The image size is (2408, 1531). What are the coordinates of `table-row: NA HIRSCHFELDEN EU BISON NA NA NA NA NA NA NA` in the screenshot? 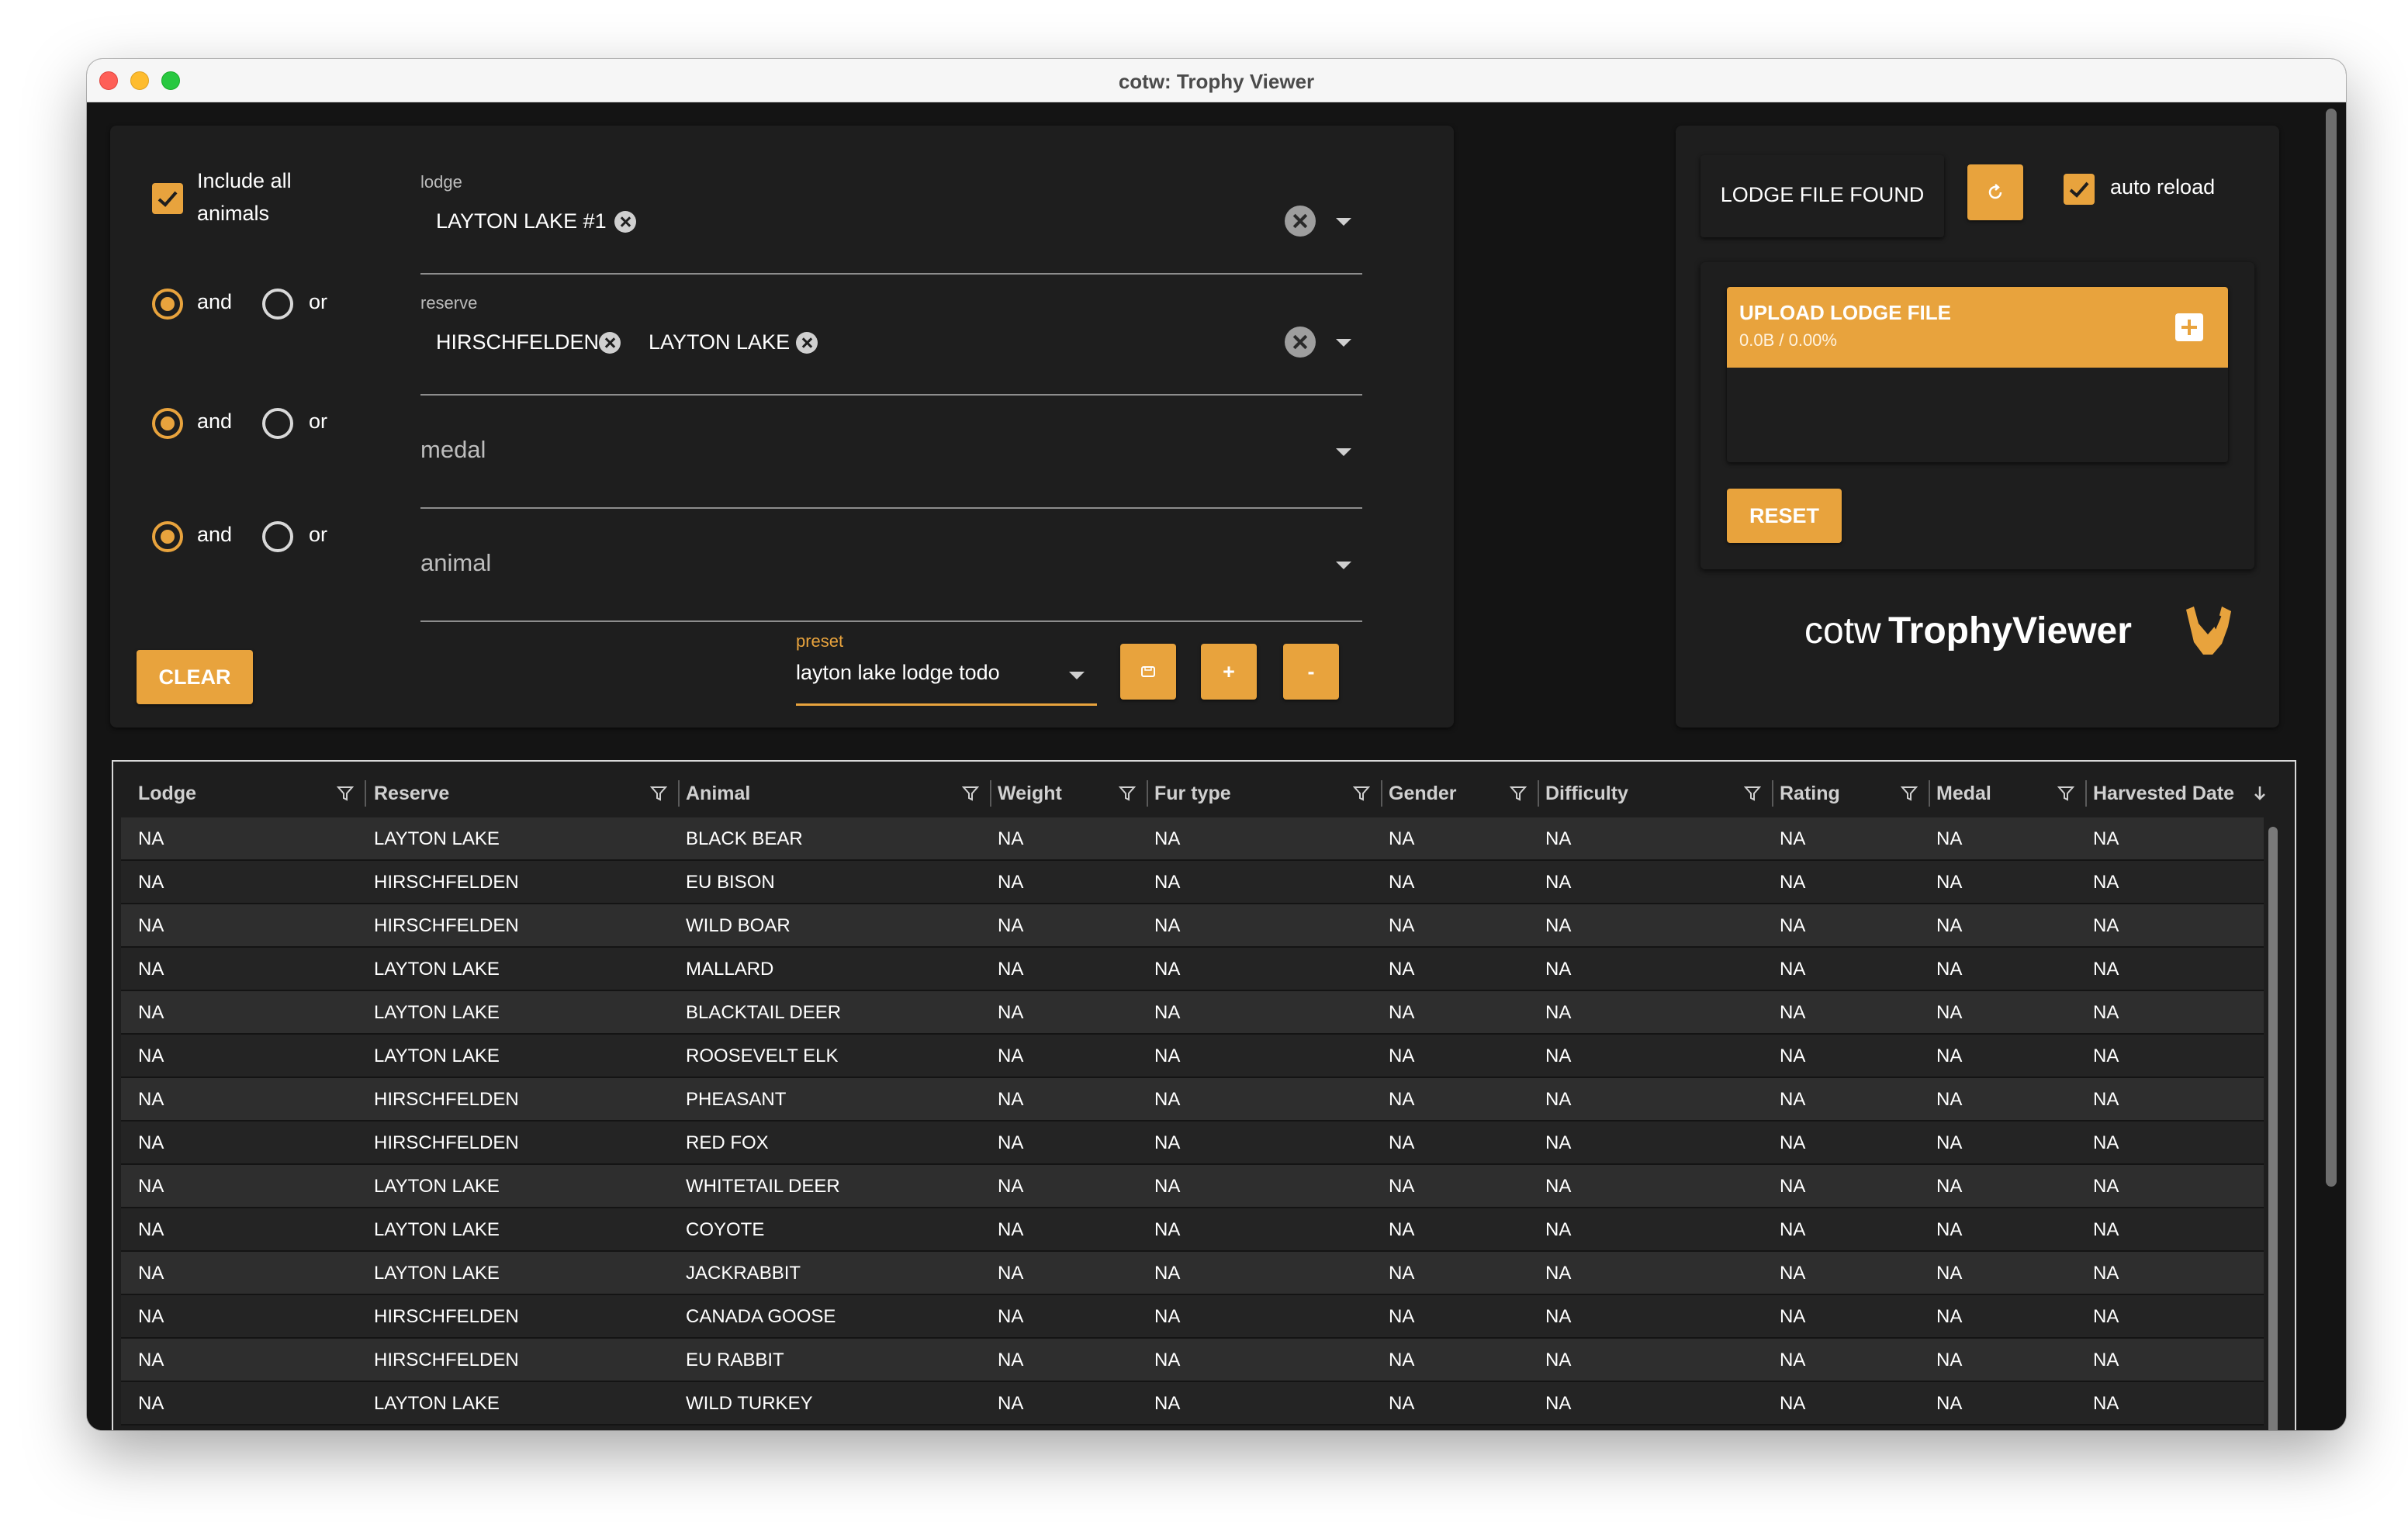 It's located at (1192, 882).